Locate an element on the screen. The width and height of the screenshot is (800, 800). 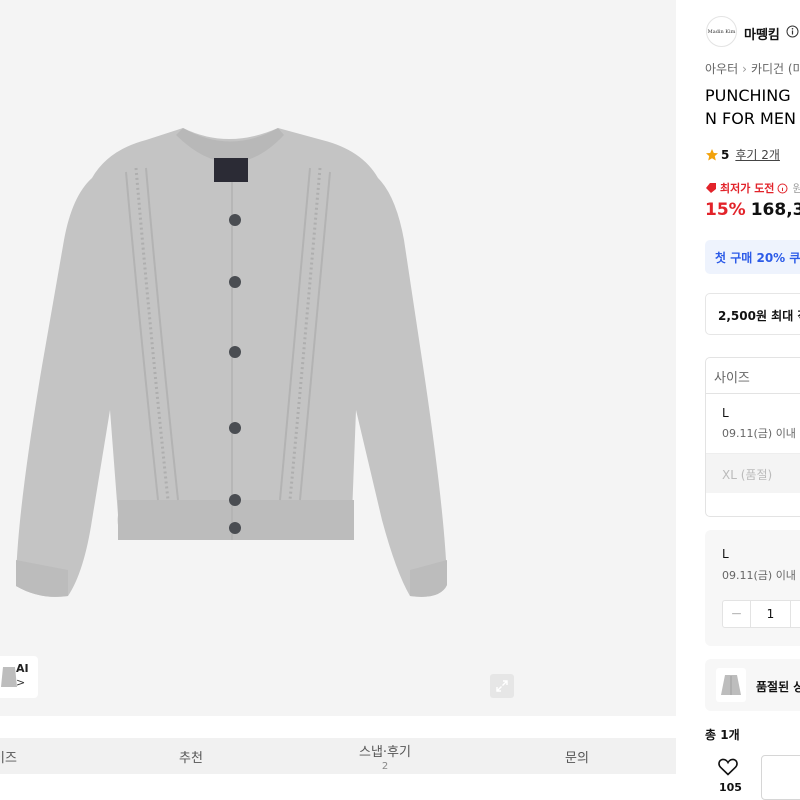
brand-name-link: 마뗑킴 is located at coordinates (762, 33).